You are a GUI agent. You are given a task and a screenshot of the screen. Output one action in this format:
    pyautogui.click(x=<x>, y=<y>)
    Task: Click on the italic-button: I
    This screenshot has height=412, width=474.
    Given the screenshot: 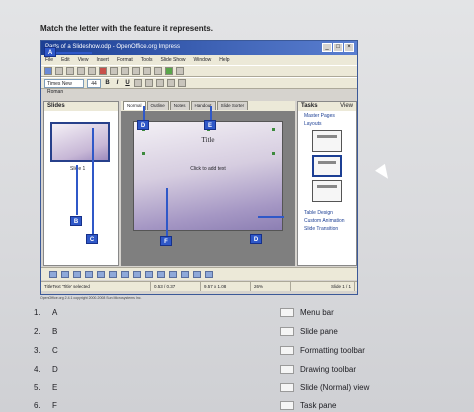 What is the action you would take?
    pyautogui.click(x=117, y=83)
    